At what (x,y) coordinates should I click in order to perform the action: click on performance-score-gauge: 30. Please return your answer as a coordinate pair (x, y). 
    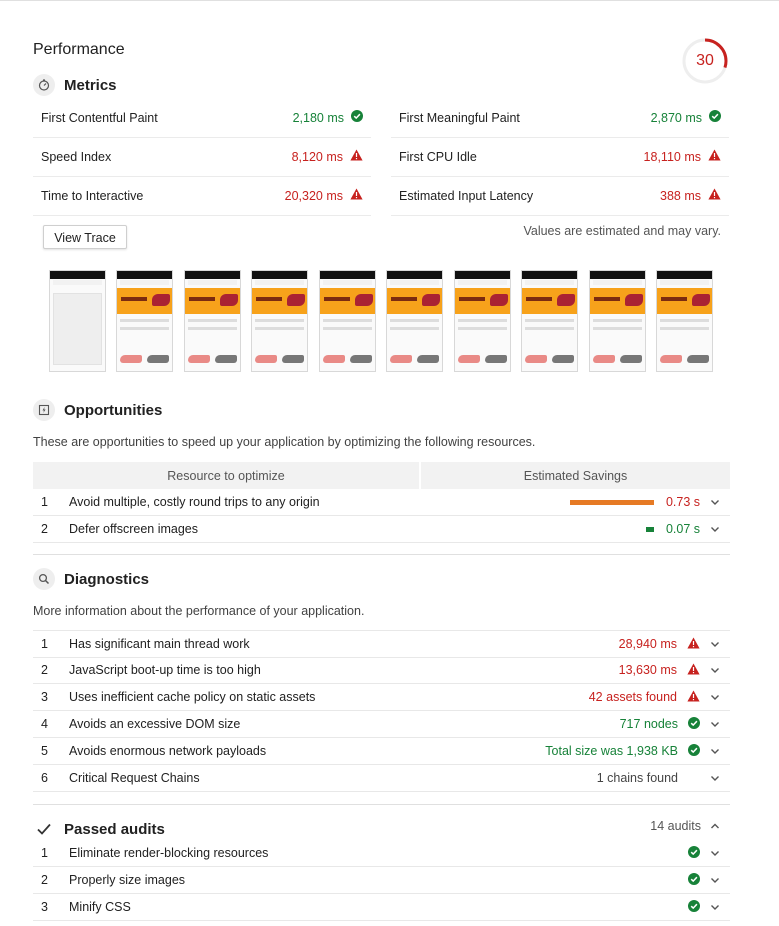
    Looking at the image, I should click on (705, 61).